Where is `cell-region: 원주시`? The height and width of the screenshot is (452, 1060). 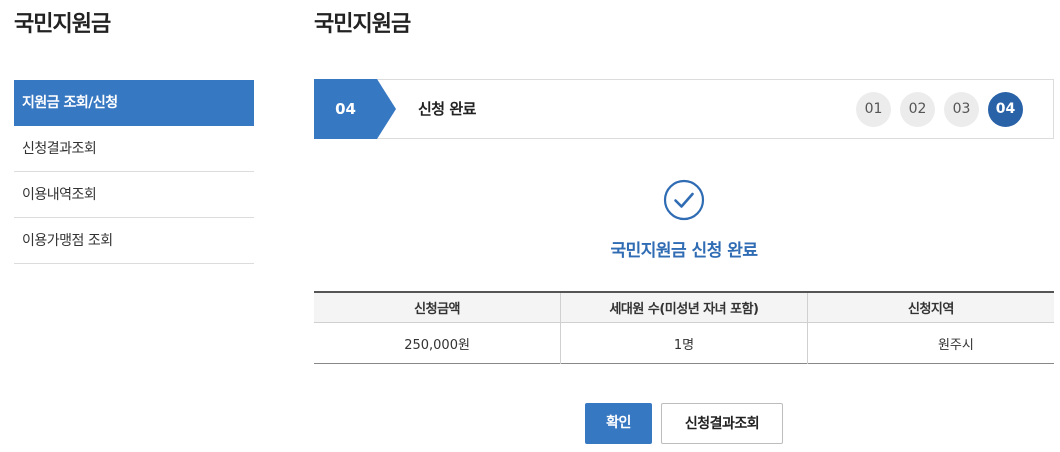 cell-region: 원주시 is located at coordinates (930, 343).